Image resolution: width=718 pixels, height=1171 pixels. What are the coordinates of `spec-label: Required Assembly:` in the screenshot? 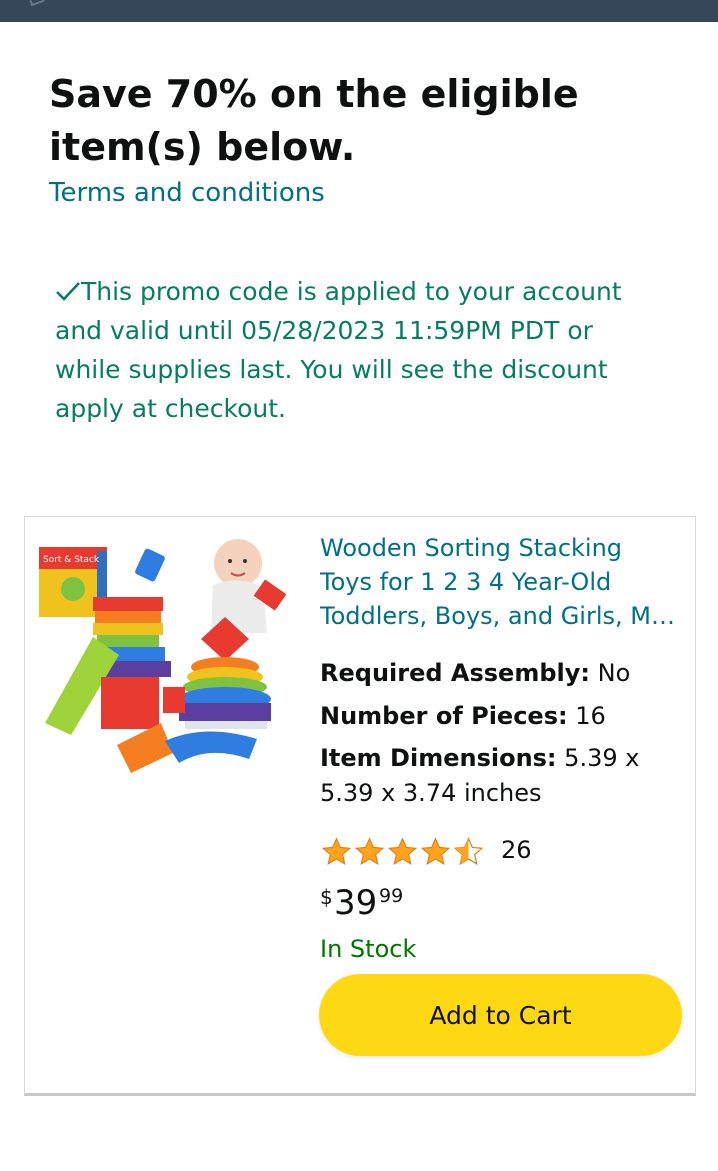 It's located at (455, 673).